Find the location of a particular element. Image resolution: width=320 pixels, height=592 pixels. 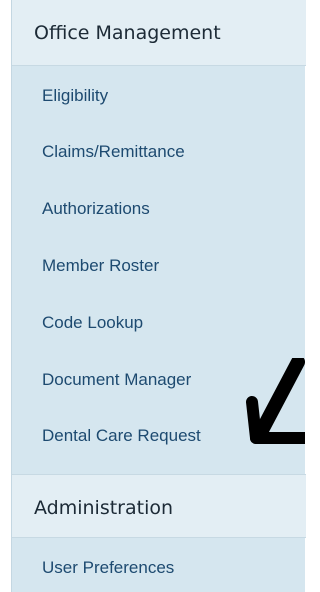

nav-link-code-lookup: Code Lookup is located at coordinates (92, 323).